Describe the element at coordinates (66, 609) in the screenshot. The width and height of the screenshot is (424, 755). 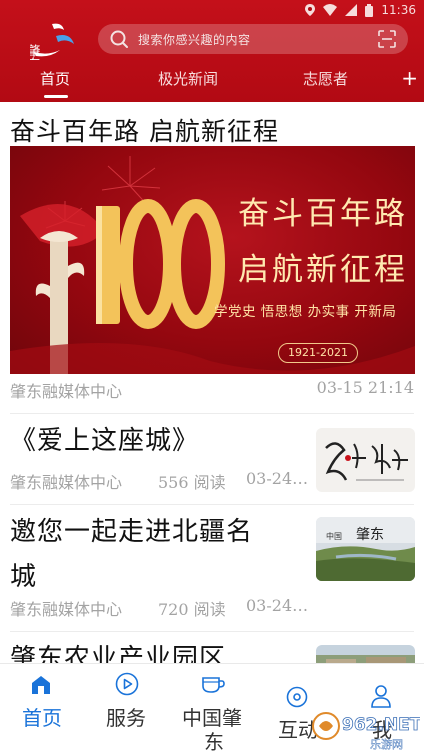
I see `item-2-source: 肇东融媒体中心` at that location.